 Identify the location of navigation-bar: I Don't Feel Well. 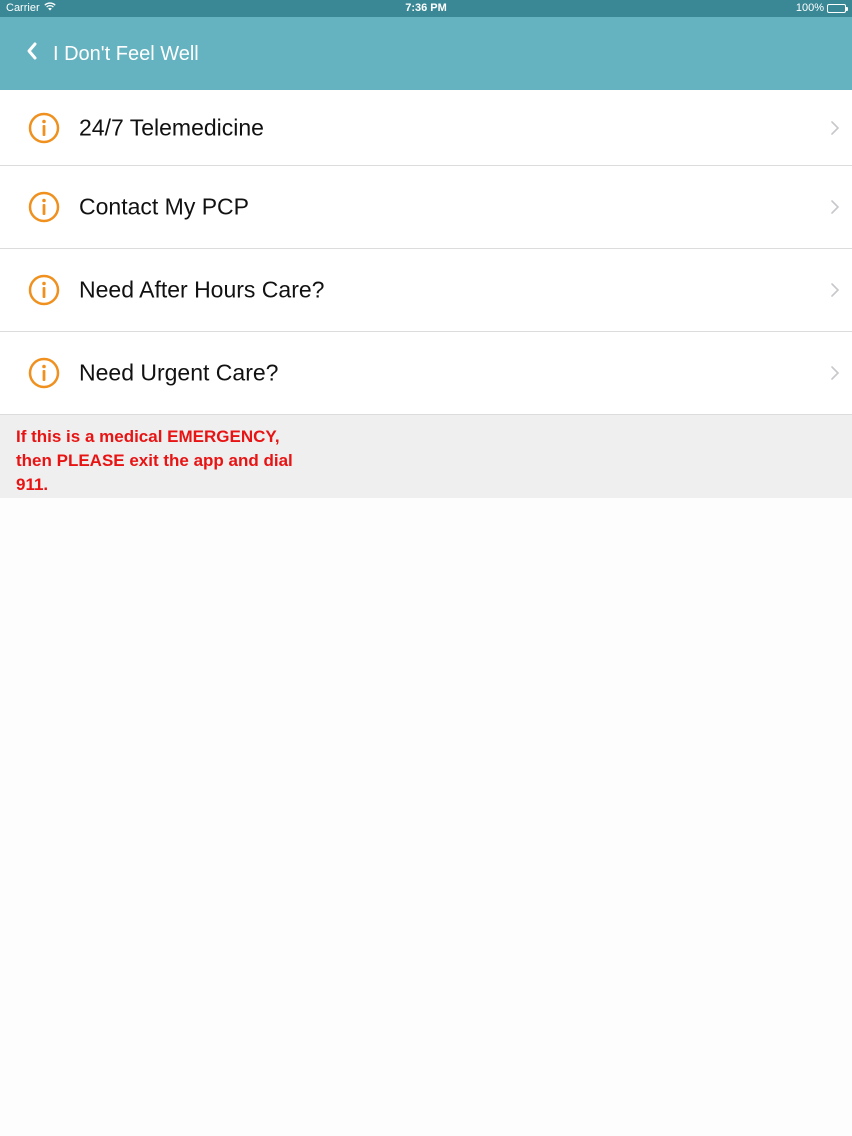
(426, 53).